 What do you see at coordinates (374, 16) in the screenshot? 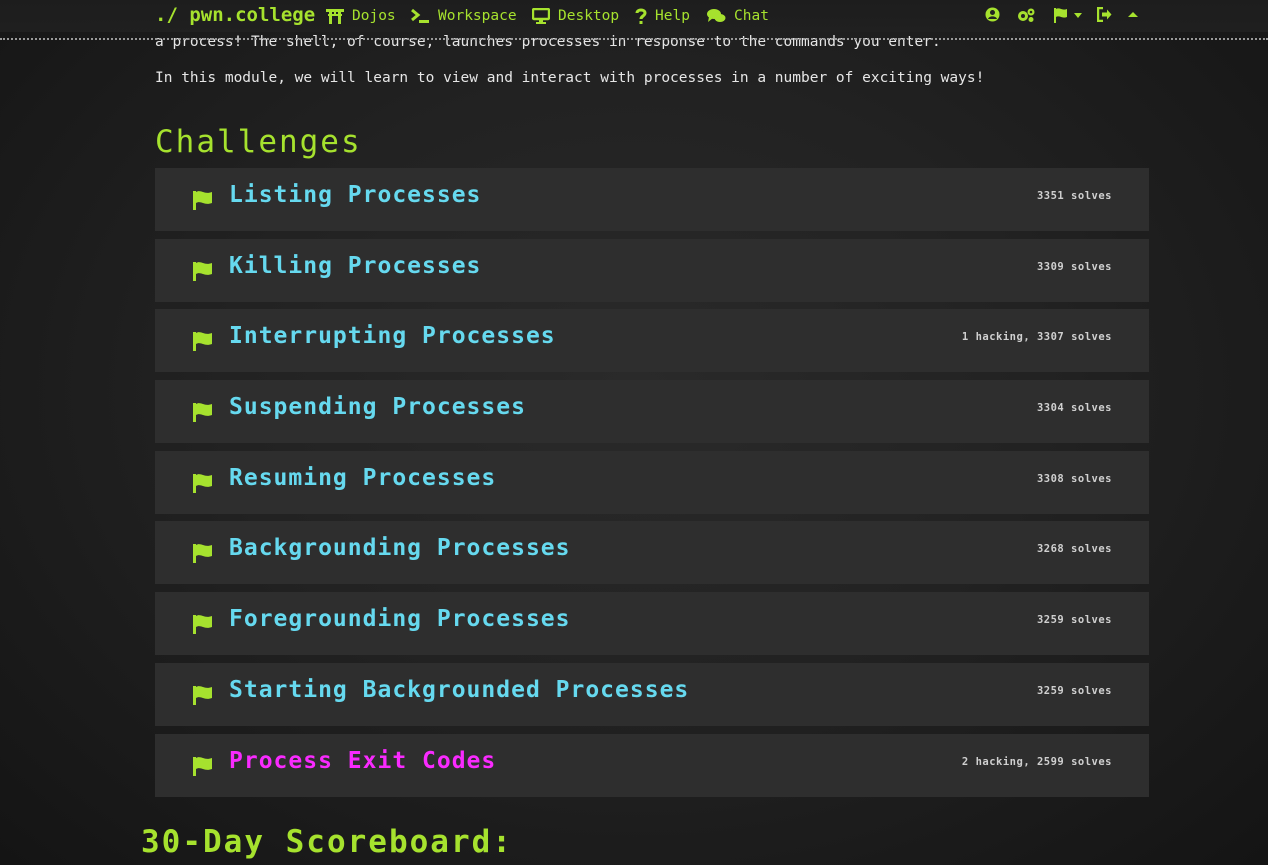
I see `nav-dojos-label: Dojos` at bounding box center [374, 16].